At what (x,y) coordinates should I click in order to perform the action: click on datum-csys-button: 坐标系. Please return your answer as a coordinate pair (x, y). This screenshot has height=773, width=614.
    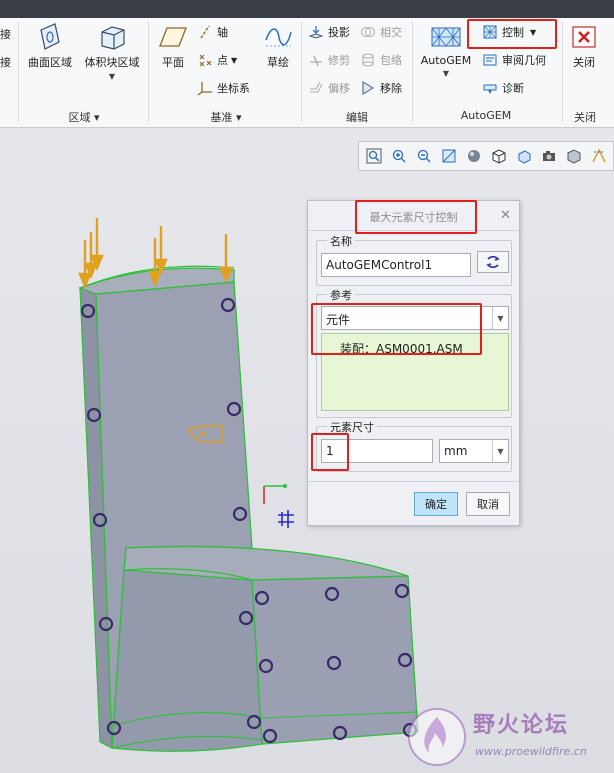
    Looking at the image, I should click on (223, 88).